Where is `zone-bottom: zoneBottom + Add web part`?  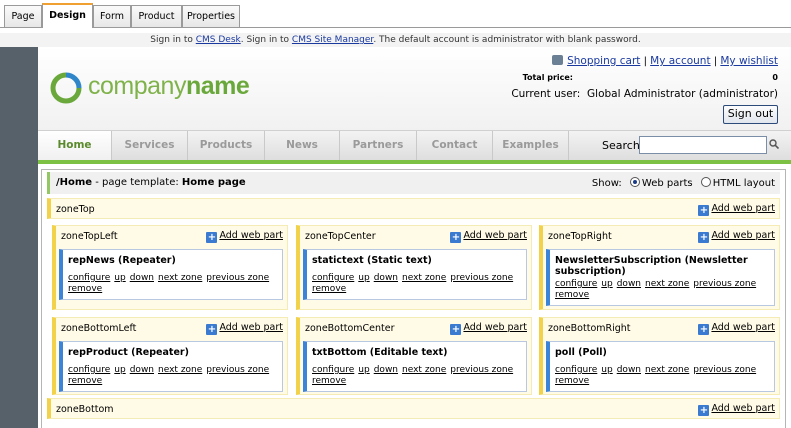 zone-bottom: zoneBottom + Add web part is located at coordinates (413, 408).